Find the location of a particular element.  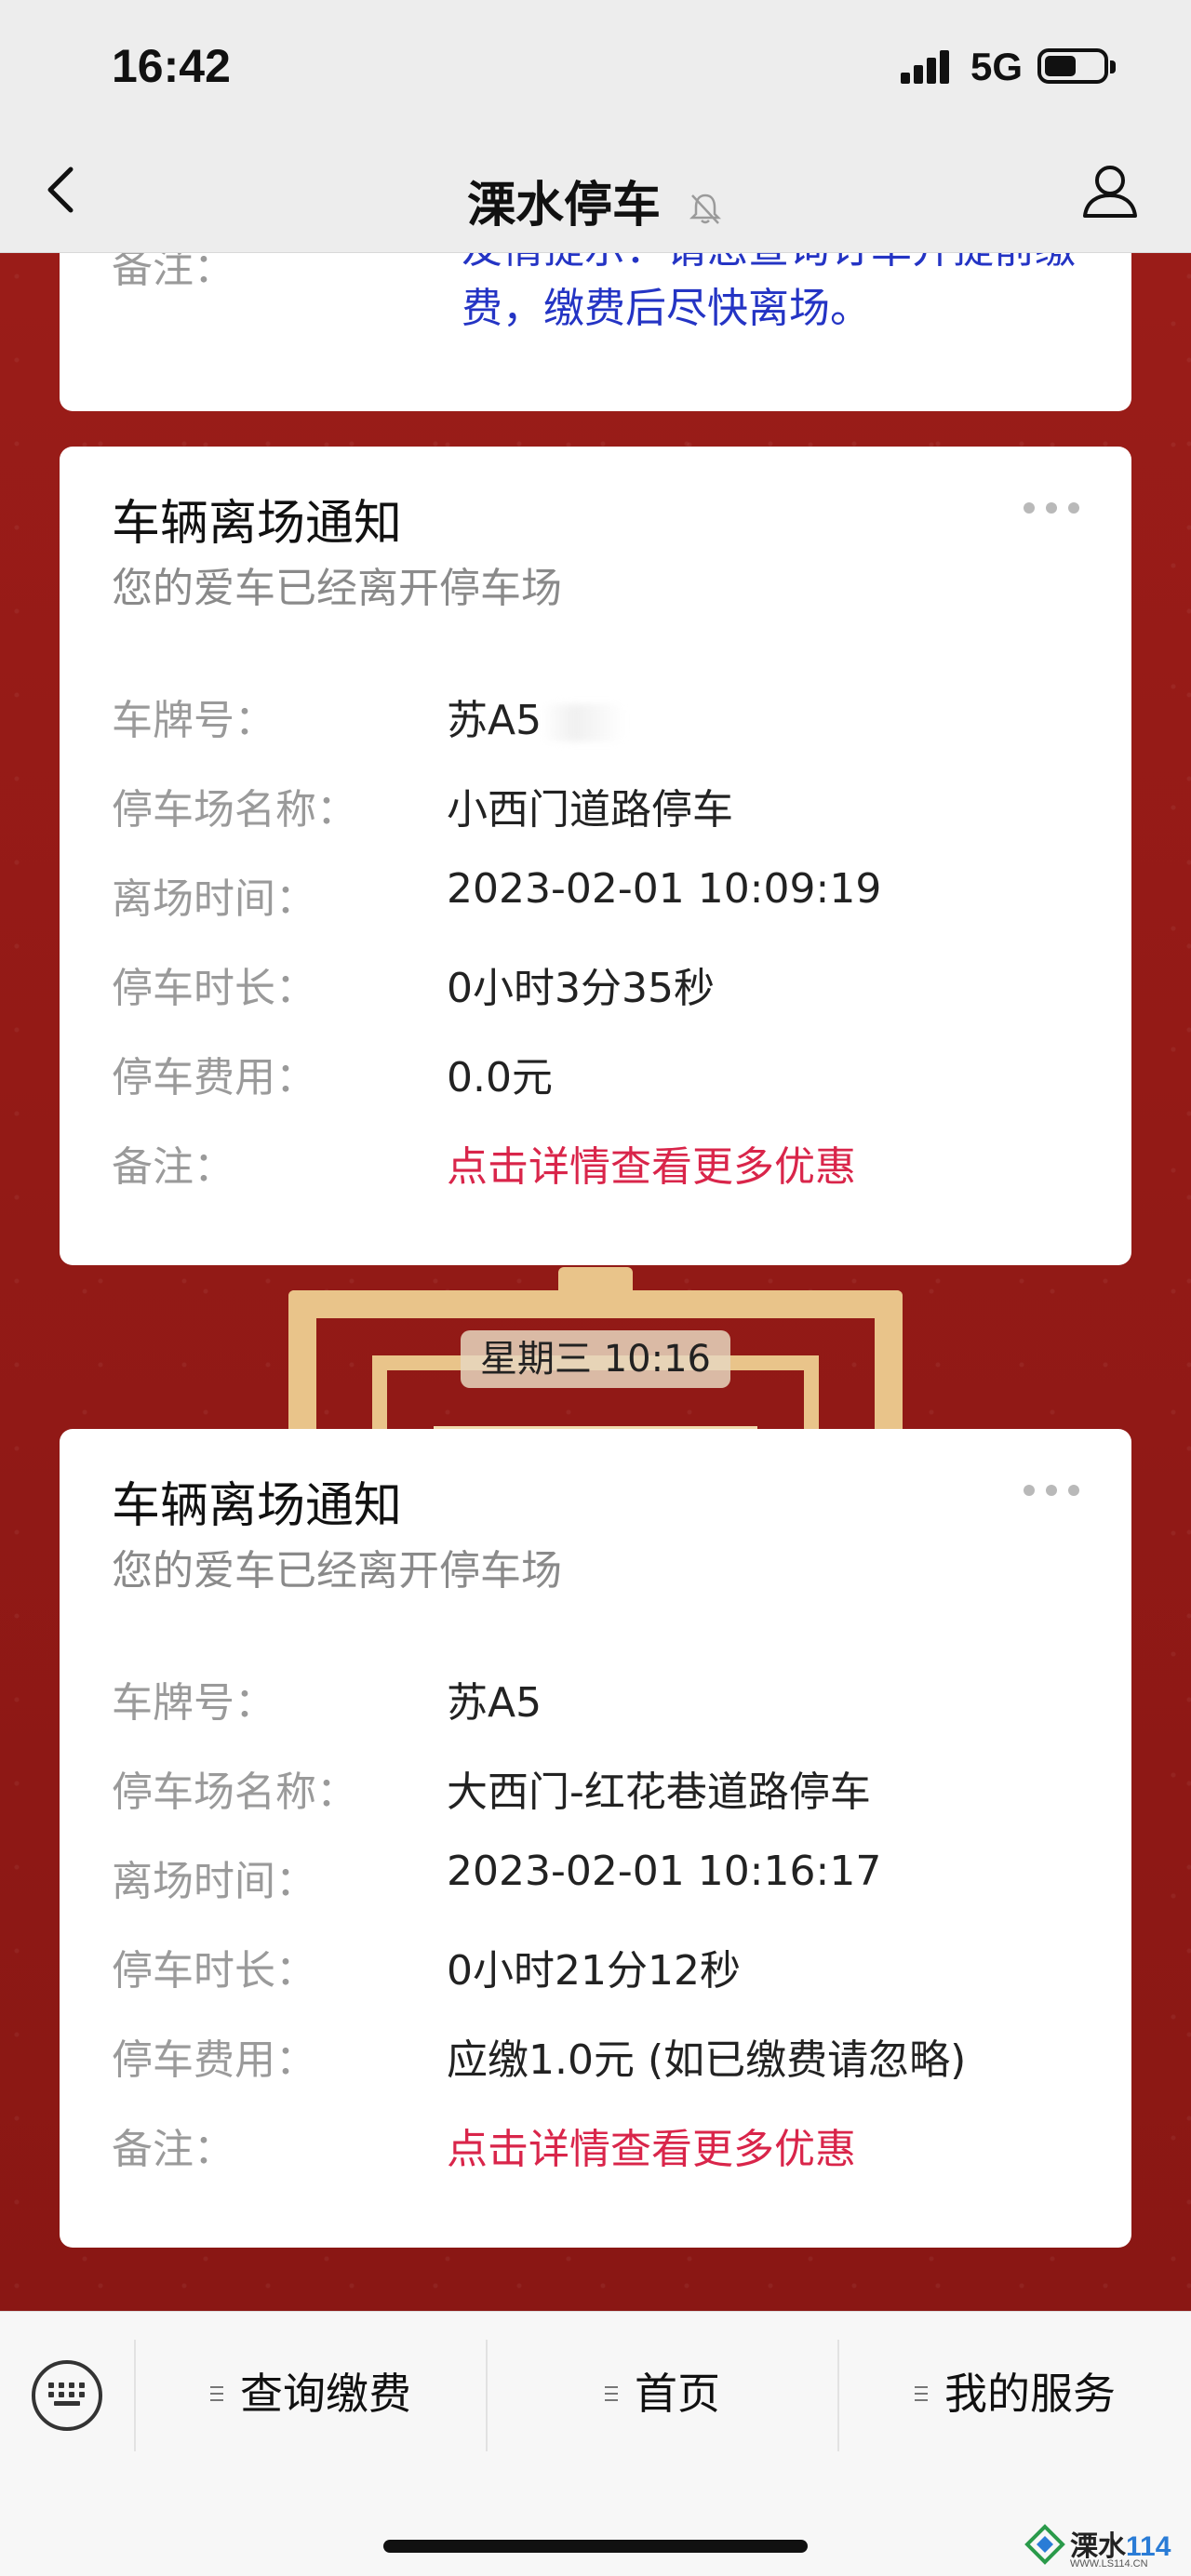

page-title: 溧水停车 is located at coordinates (595, 200).